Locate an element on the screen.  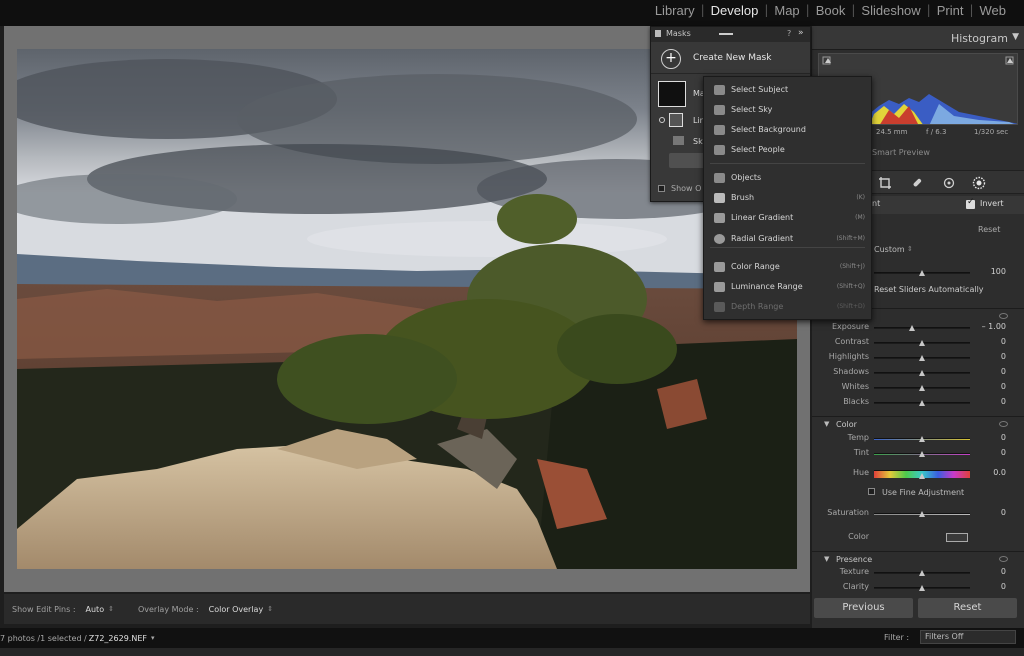
sky-icon is located at coordinates (719, 110).